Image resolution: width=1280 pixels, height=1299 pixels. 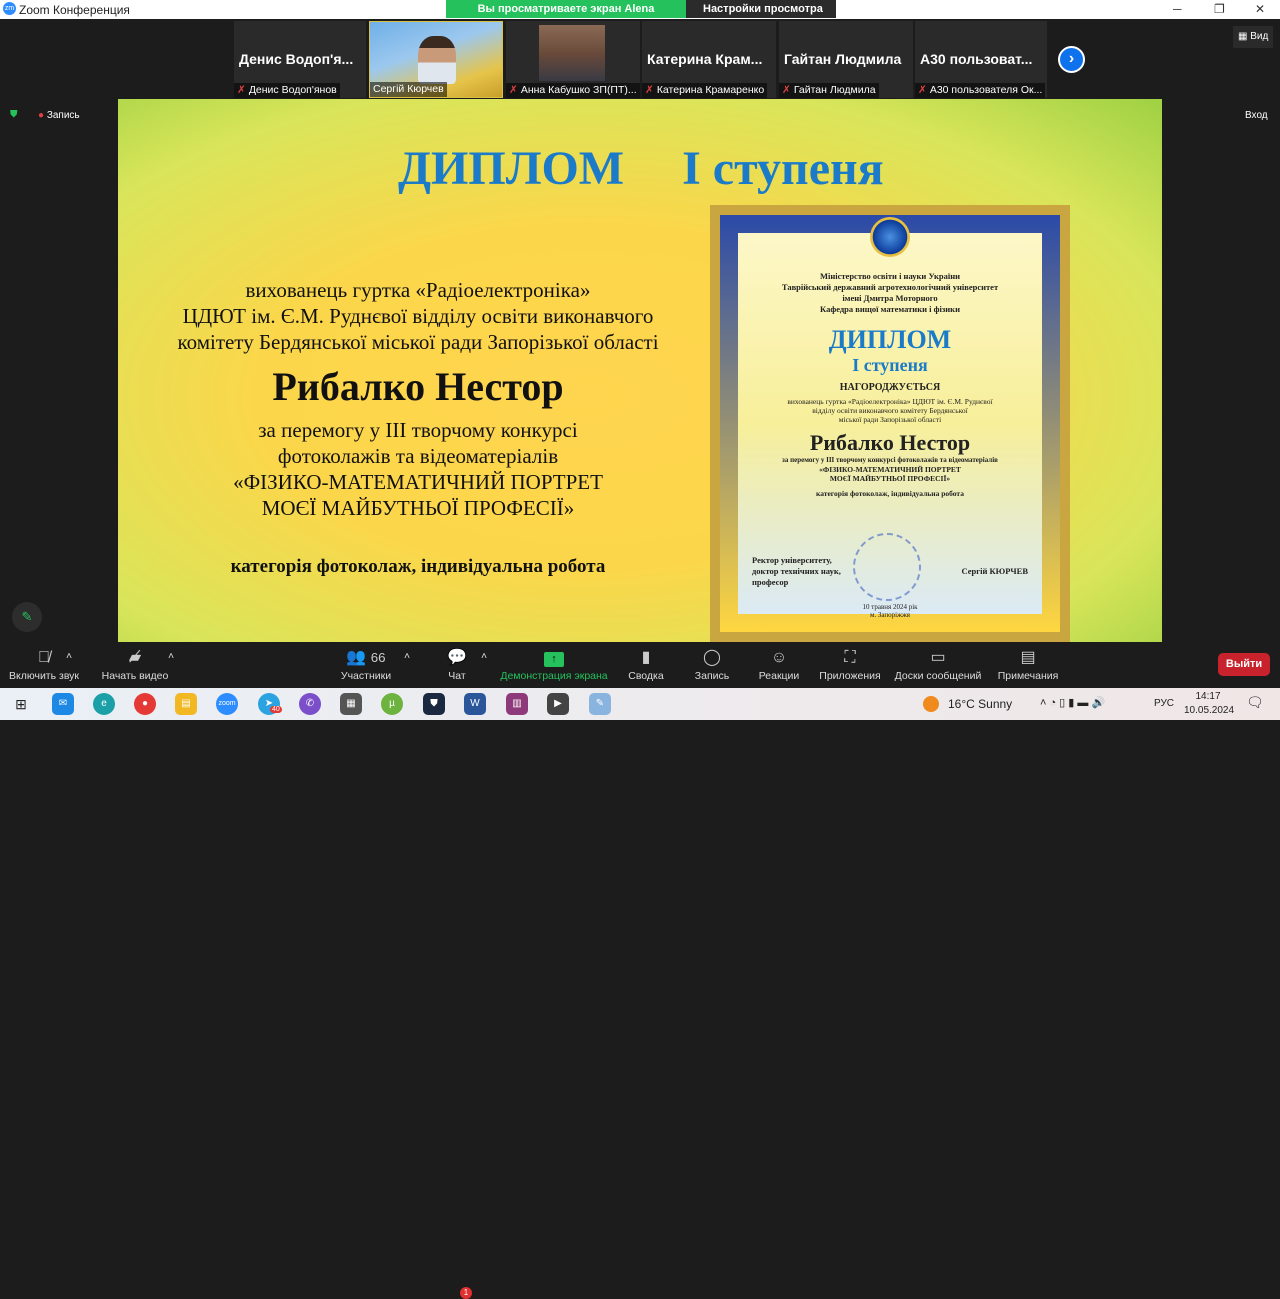 I want to click on summary-button: ▮ Сводка, so click(x=646, y=665).